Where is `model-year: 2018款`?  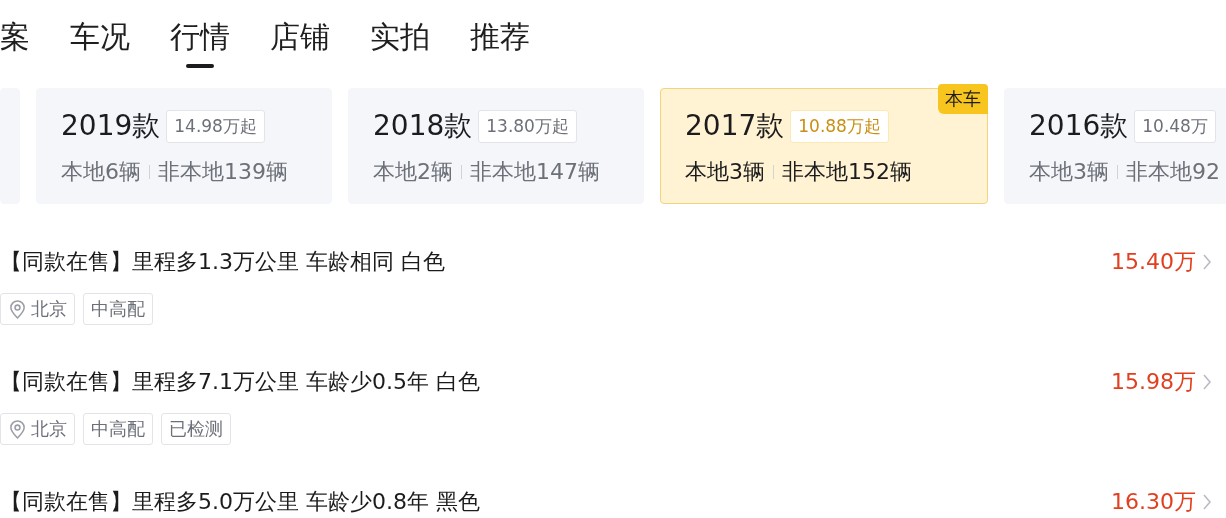 model-year: 2018款 is located at coordinates (423, 126).